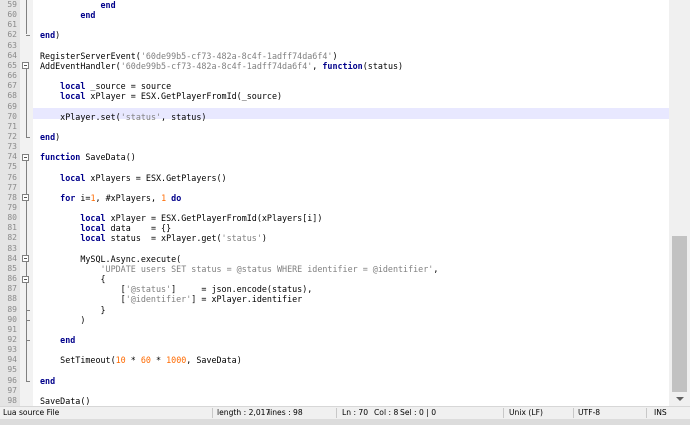 This screenshot has width=690, height=425. What do you see at coordinates (20, 188) in the screenshot?
I see `code-line: 77` at bounding box center [20, 188].